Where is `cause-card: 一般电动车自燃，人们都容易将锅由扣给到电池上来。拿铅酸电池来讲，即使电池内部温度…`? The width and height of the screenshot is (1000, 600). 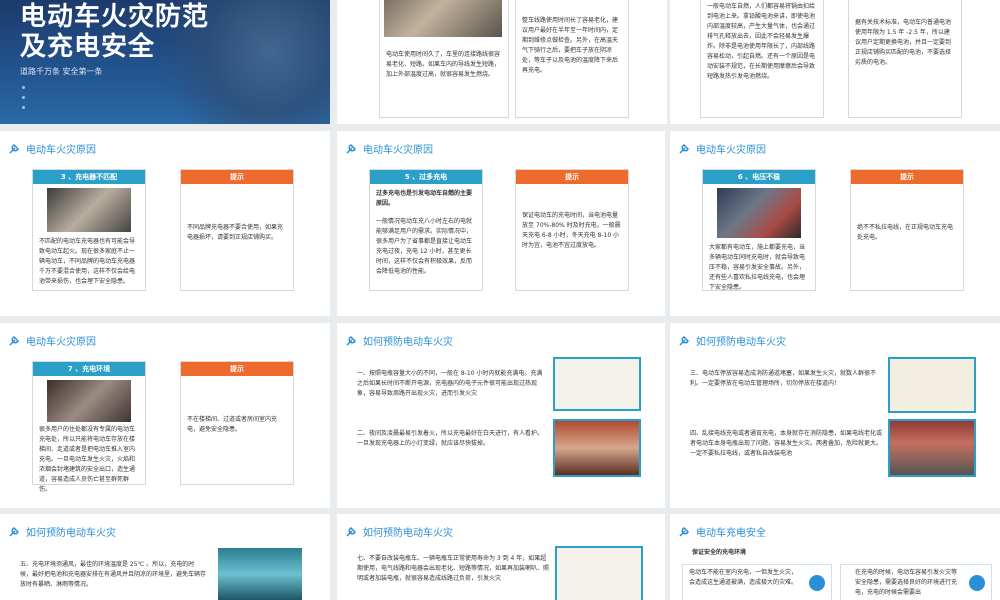 cause-card: 一般电动车自燃，人们都容易将锅由扣给到电池上来。拿铅酸电池来讲，即使电池内部温度… is located at coordinates (762, 59).